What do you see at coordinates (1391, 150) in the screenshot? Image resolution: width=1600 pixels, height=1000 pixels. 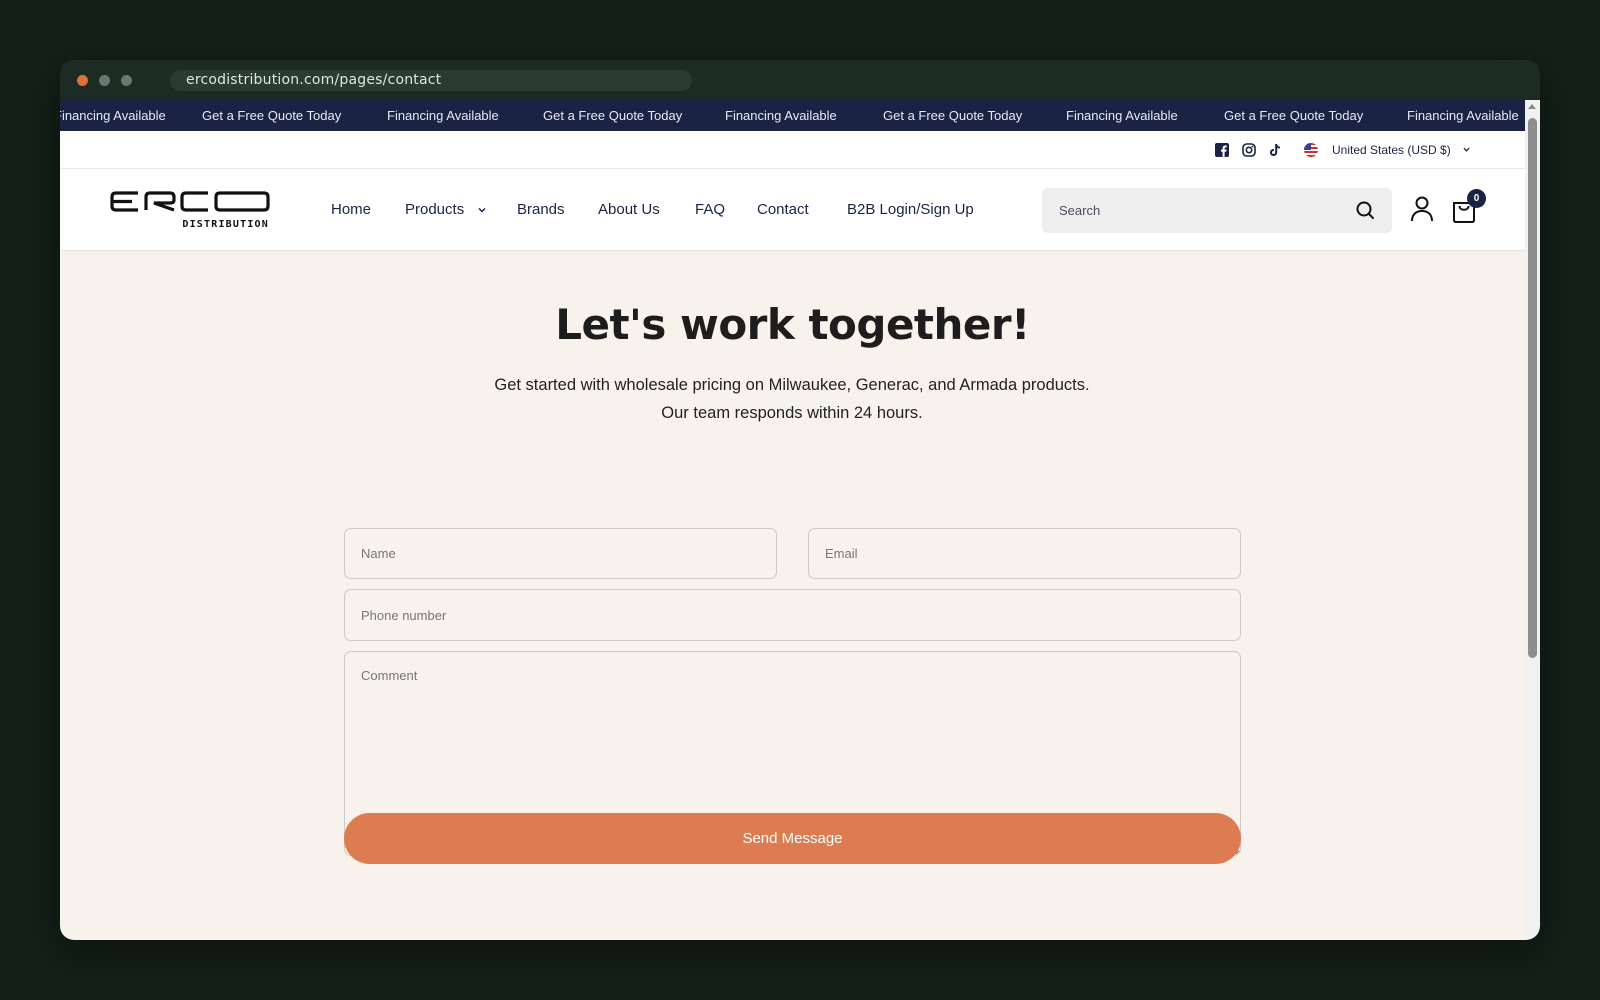 I see `region-selector: United States (USD $)` at bounding box center [1391, 150].